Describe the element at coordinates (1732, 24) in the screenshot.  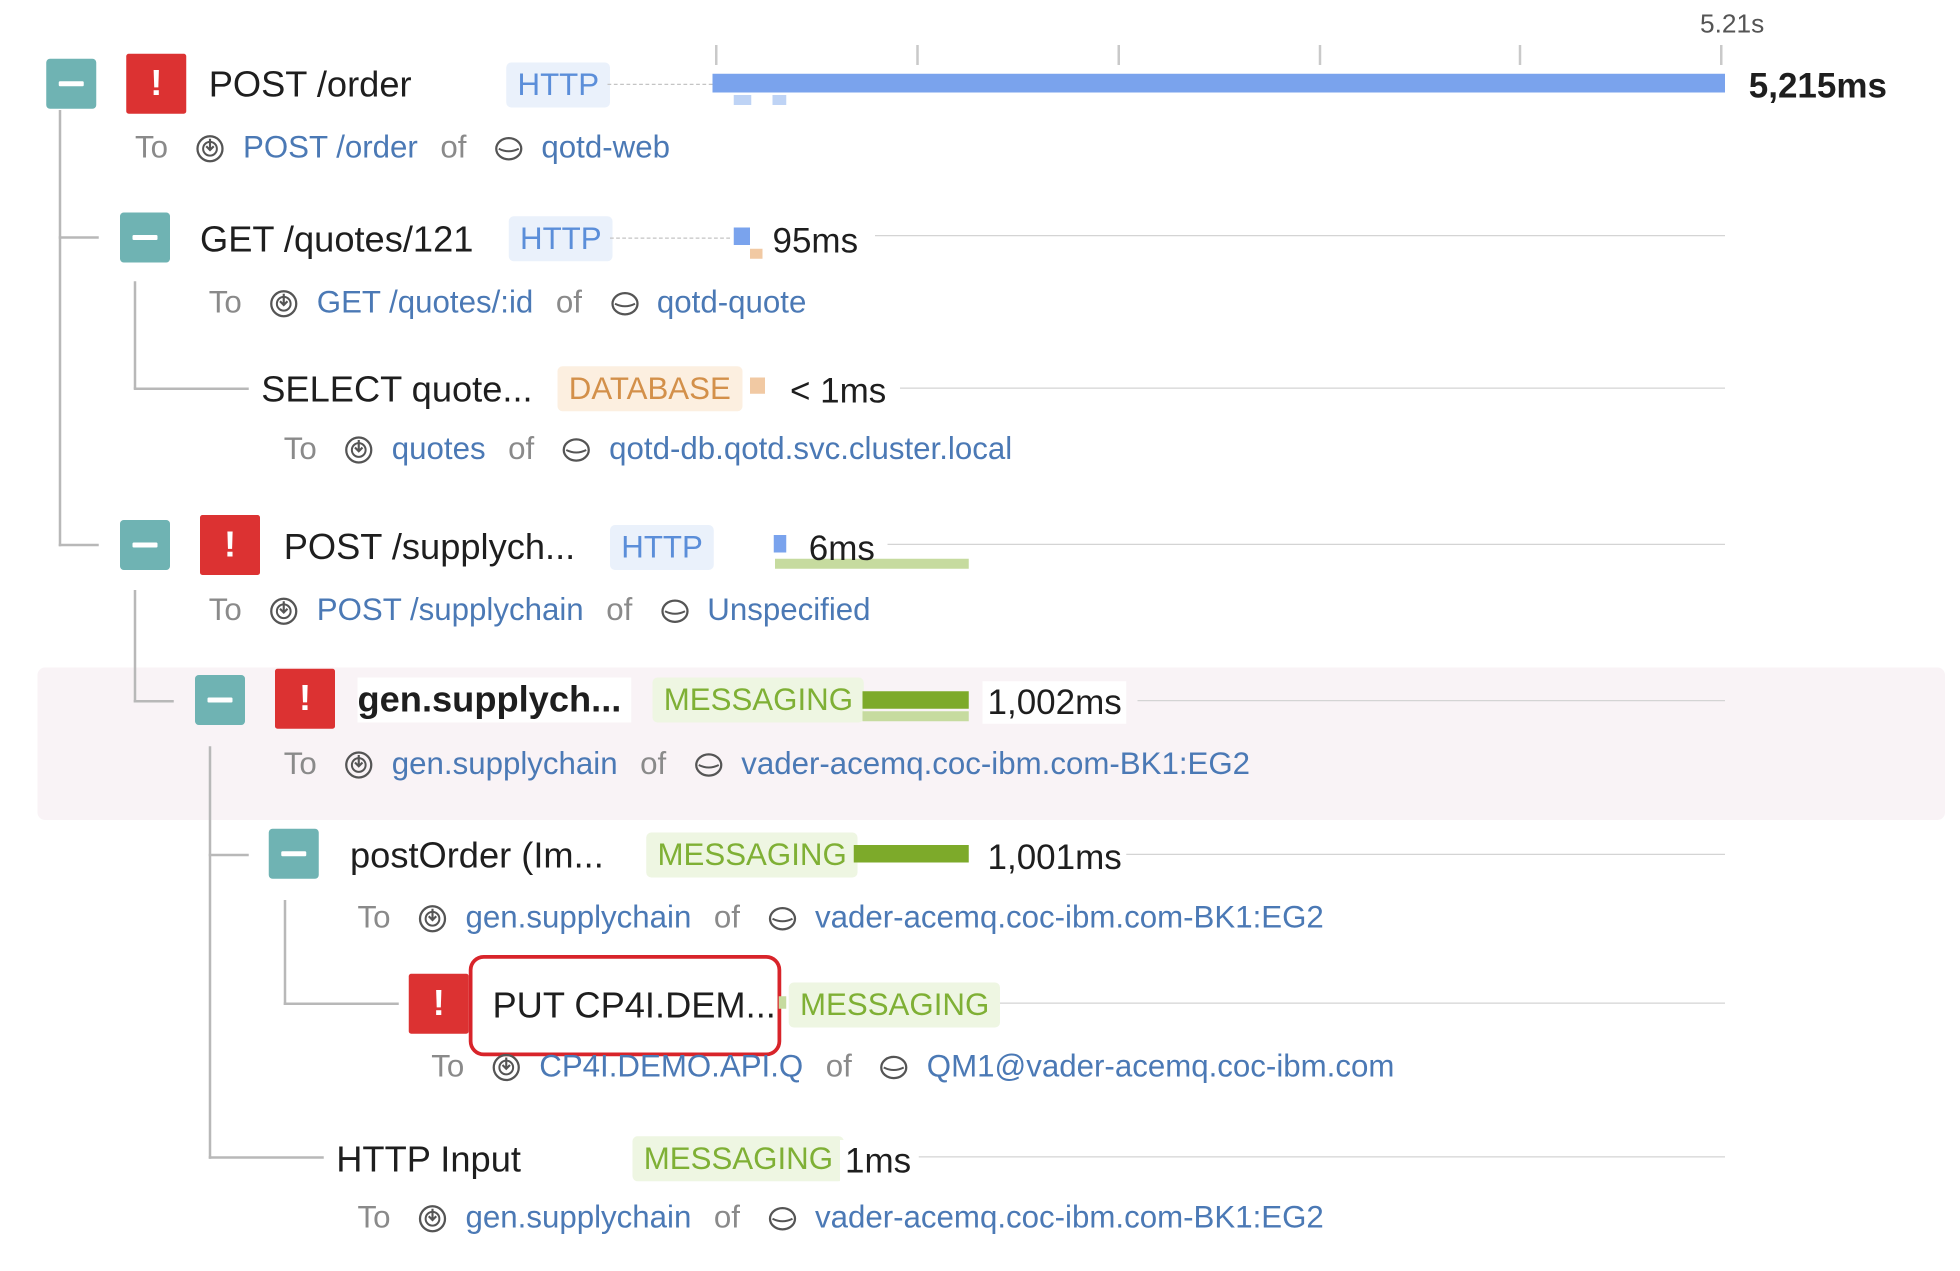
I see `timeline-max-label: 5.21s` at that location.